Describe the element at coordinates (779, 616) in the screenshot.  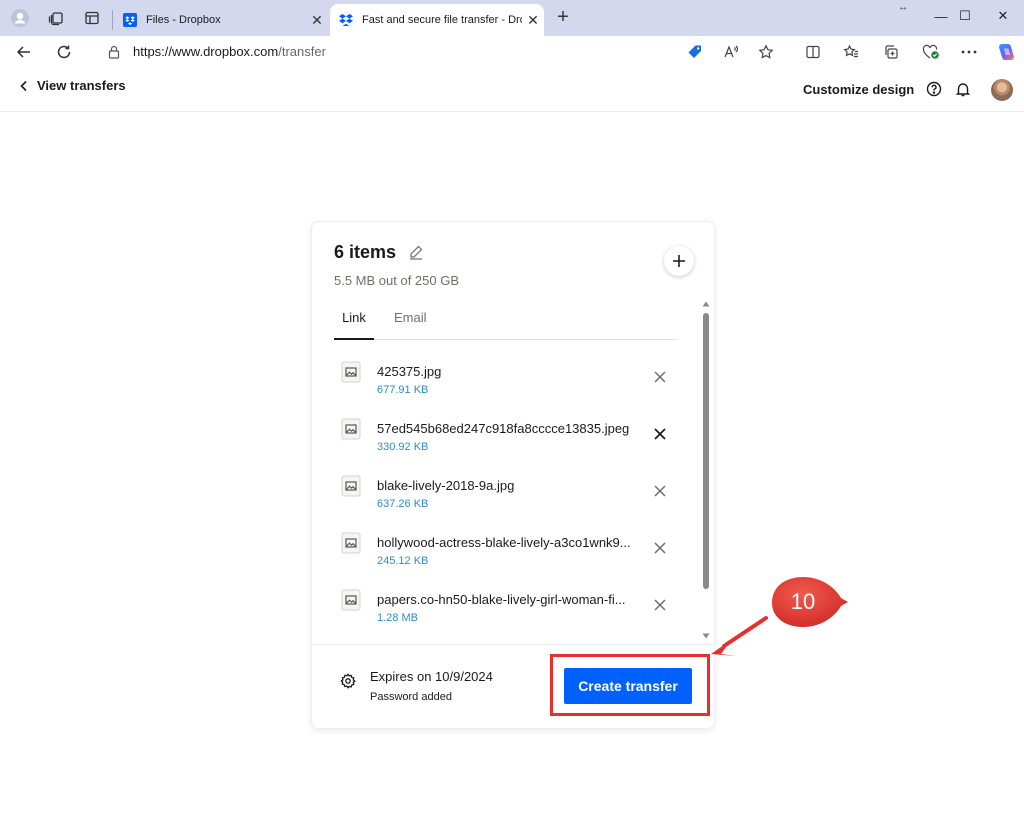
I see `annotation-callout` at that location.